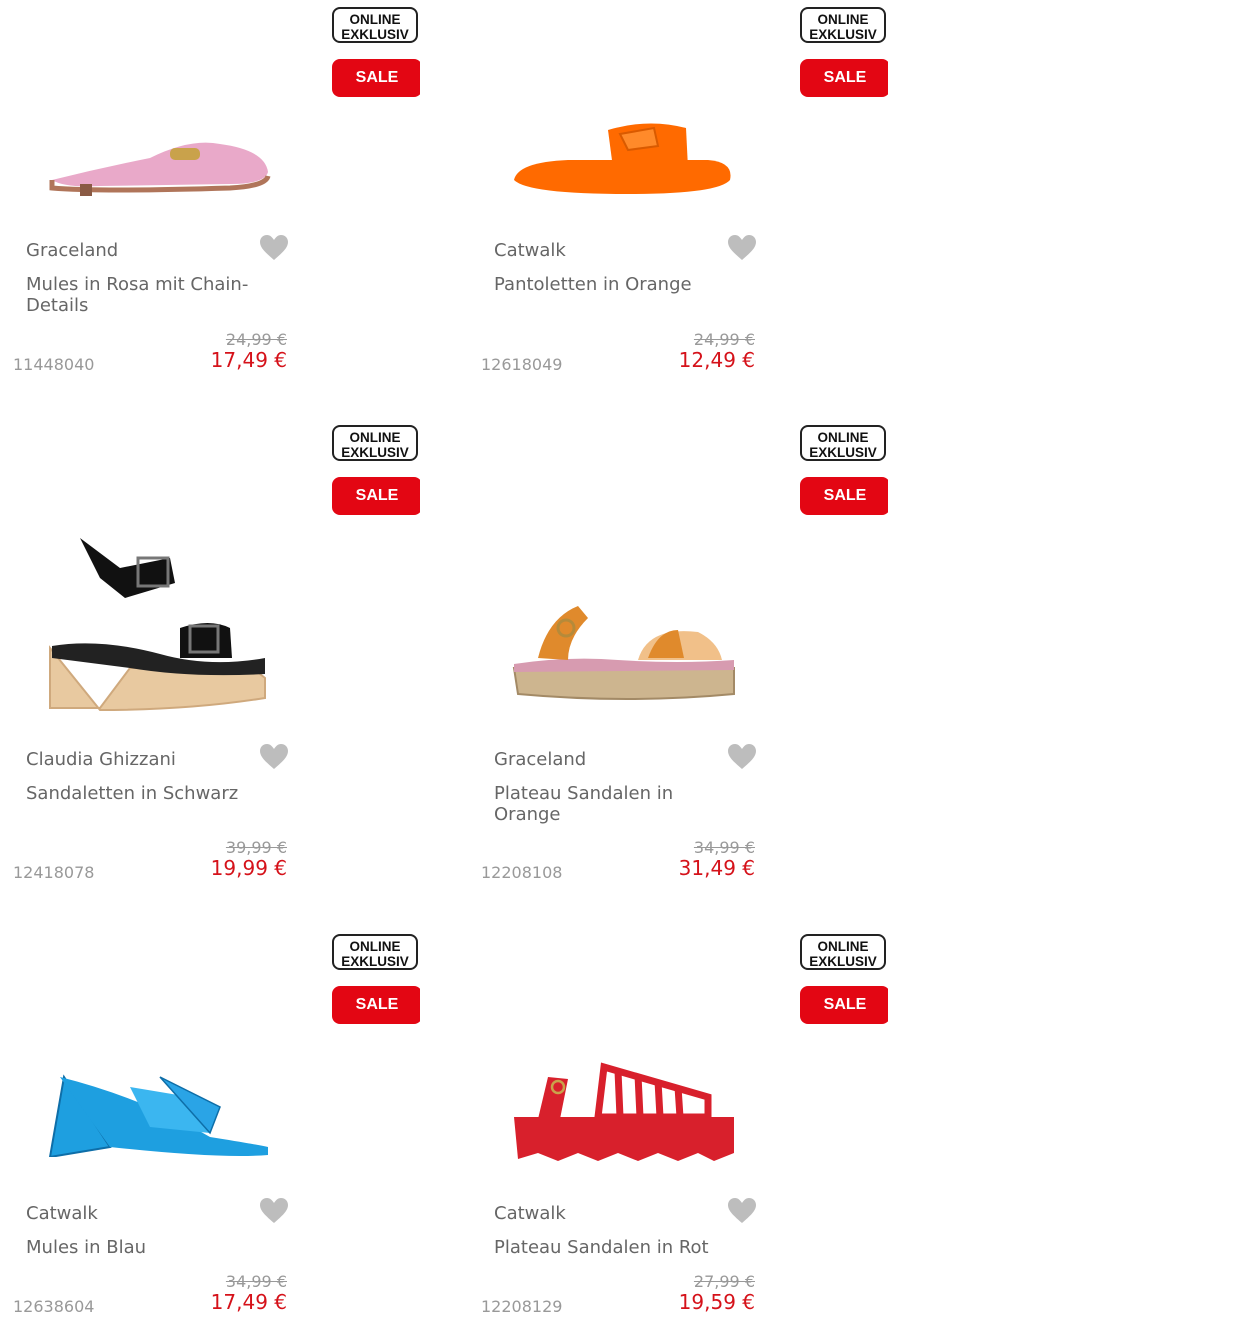 This screenshot has width=1250, height=1322. I want to click on product-brand: Claudia Ghizzani, so click(101, 759).